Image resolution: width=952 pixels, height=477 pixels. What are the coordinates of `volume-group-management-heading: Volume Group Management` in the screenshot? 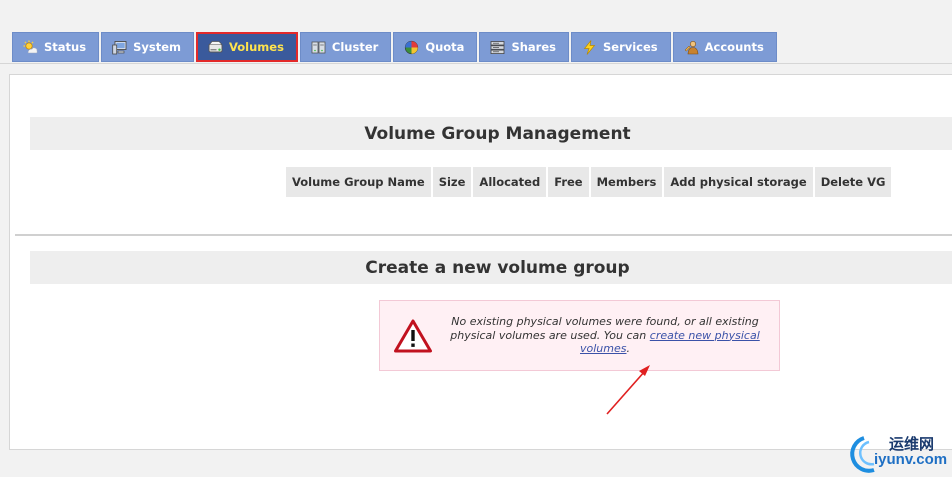 It's located at (491, 133).